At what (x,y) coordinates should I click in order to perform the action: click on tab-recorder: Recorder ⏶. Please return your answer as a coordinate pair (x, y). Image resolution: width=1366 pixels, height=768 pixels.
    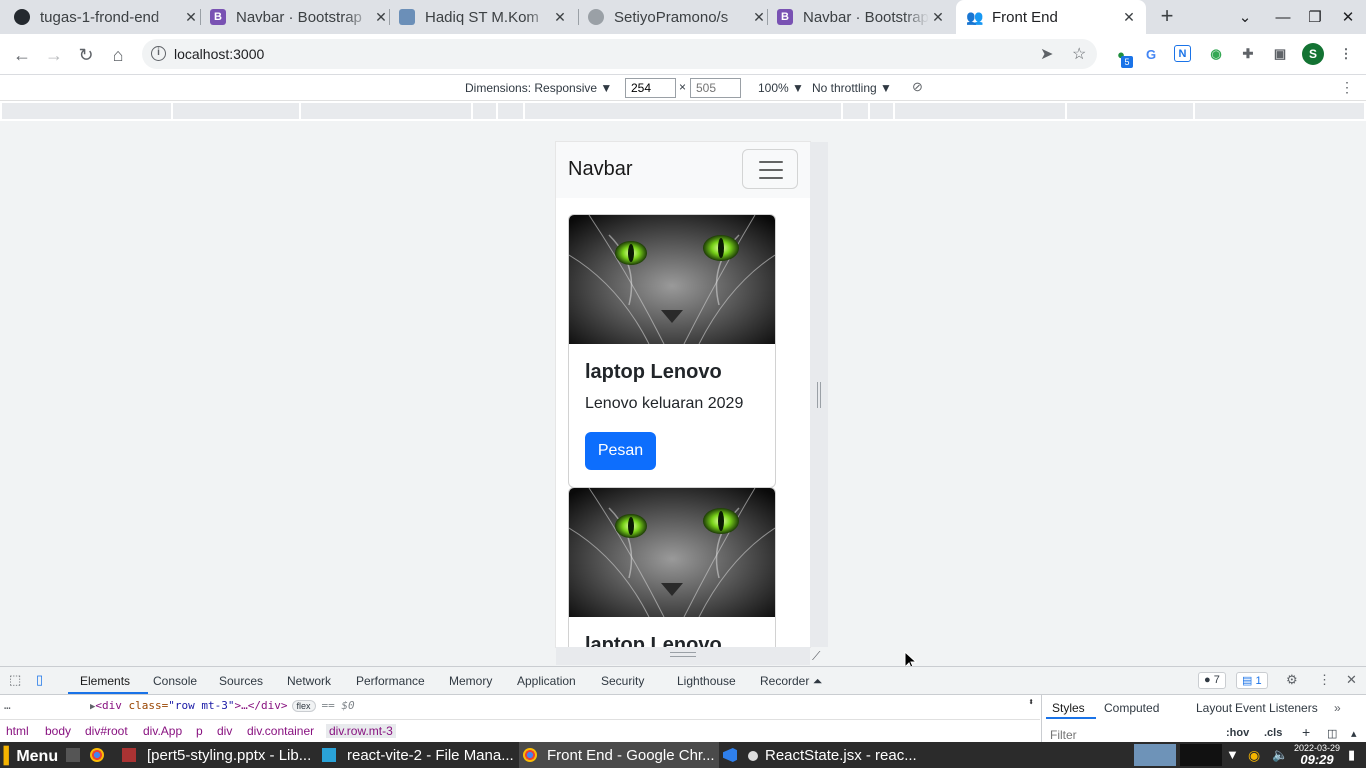
    Looking at the image, I should click on (791, 681).